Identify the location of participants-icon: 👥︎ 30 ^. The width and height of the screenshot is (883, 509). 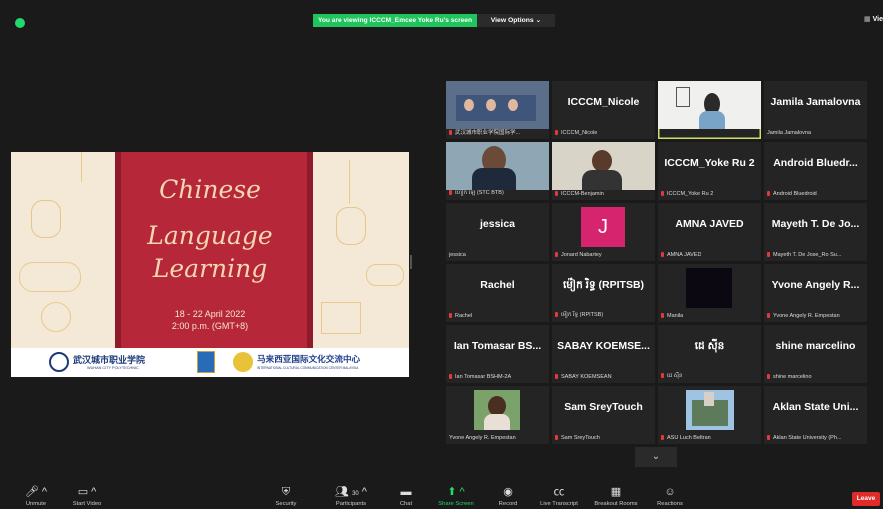
(351, 492).